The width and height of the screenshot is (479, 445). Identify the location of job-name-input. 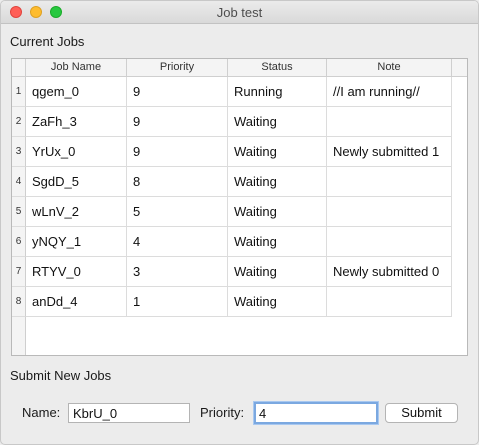
(129, 413).